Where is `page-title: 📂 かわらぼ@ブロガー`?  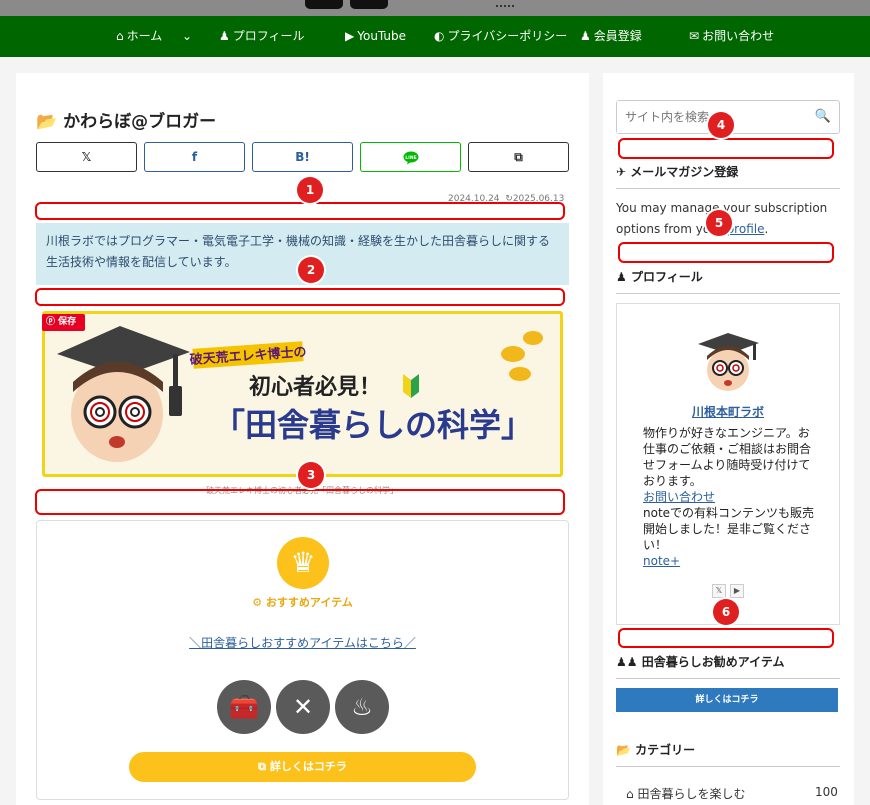
page-title: 📂 かわらぼ@ブロガー is located at coordinates (126, 122).